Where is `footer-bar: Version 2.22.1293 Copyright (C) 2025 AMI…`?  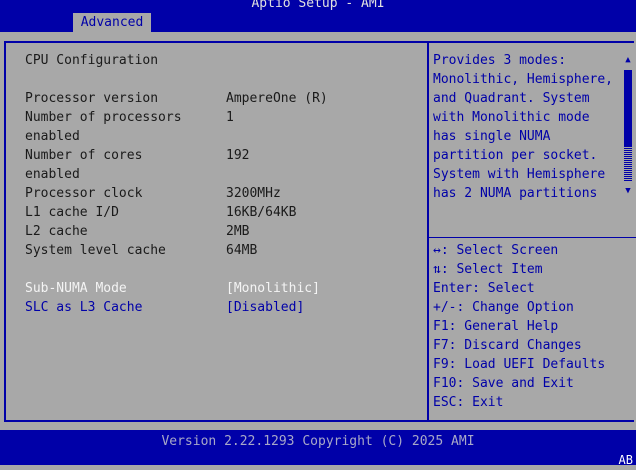 footer-bar: Version 2.22.1293 Copyright (C) 2025 AMI… is located at coordinates (318, 448).